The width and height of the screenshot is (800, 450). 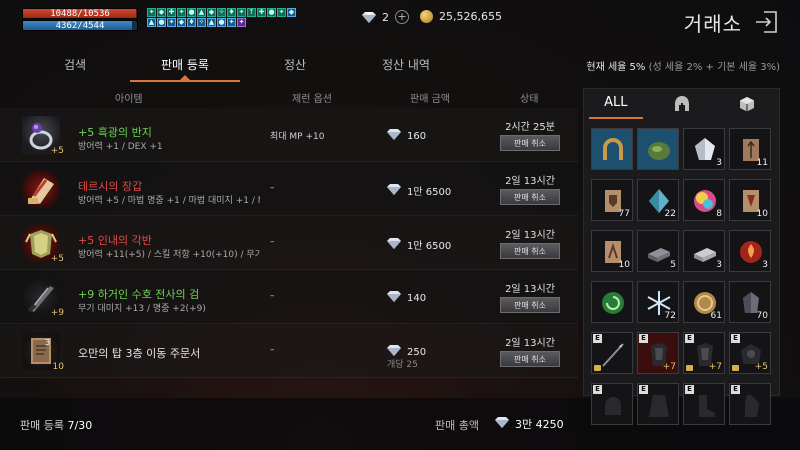 What do you see at coordinates (402, 365) in the screenshot?
I see `item-price-unit: 개당 25` at bounding box center [402, 365].